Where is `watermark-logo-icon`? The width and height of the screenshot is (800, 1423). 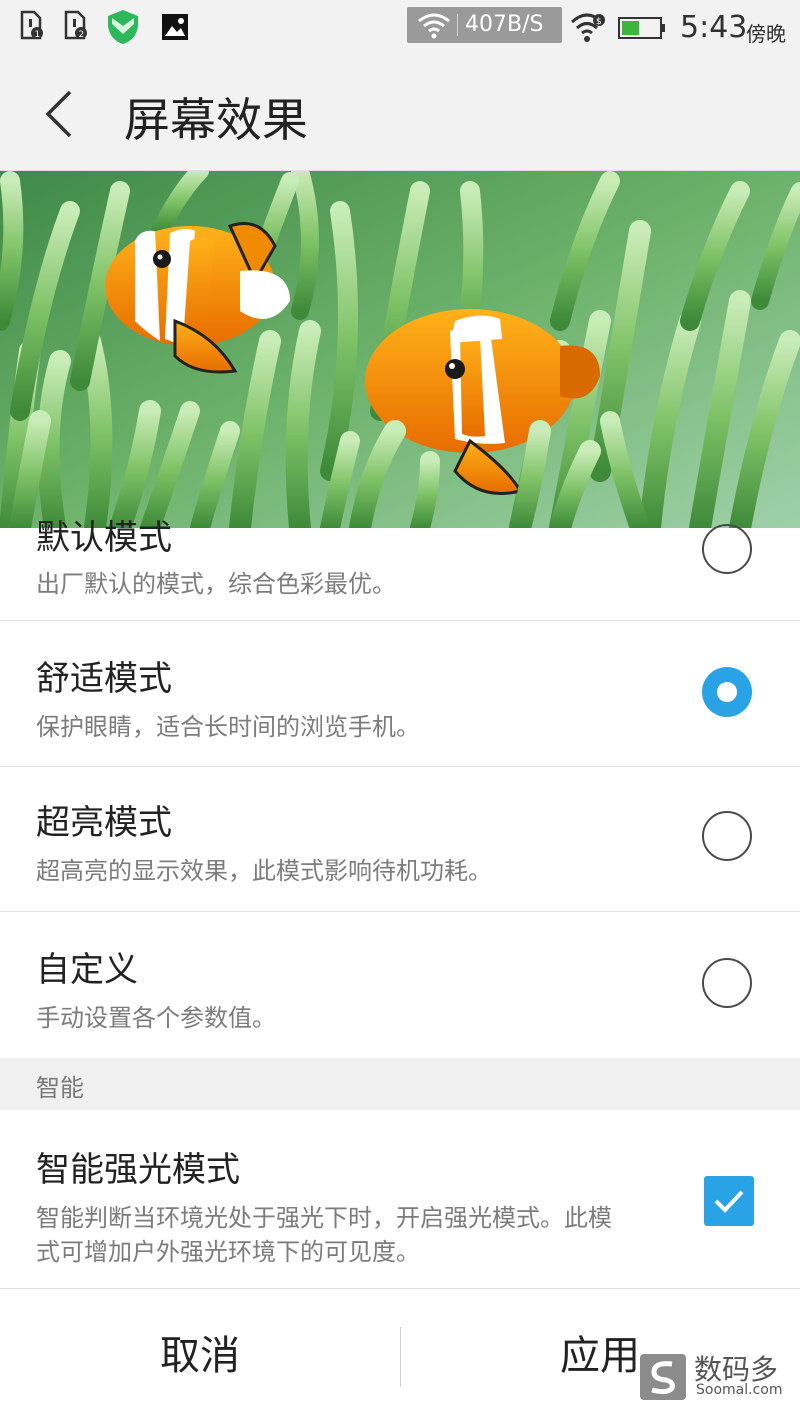
watermark-logo-icon is located at coordinates (663, 1377).